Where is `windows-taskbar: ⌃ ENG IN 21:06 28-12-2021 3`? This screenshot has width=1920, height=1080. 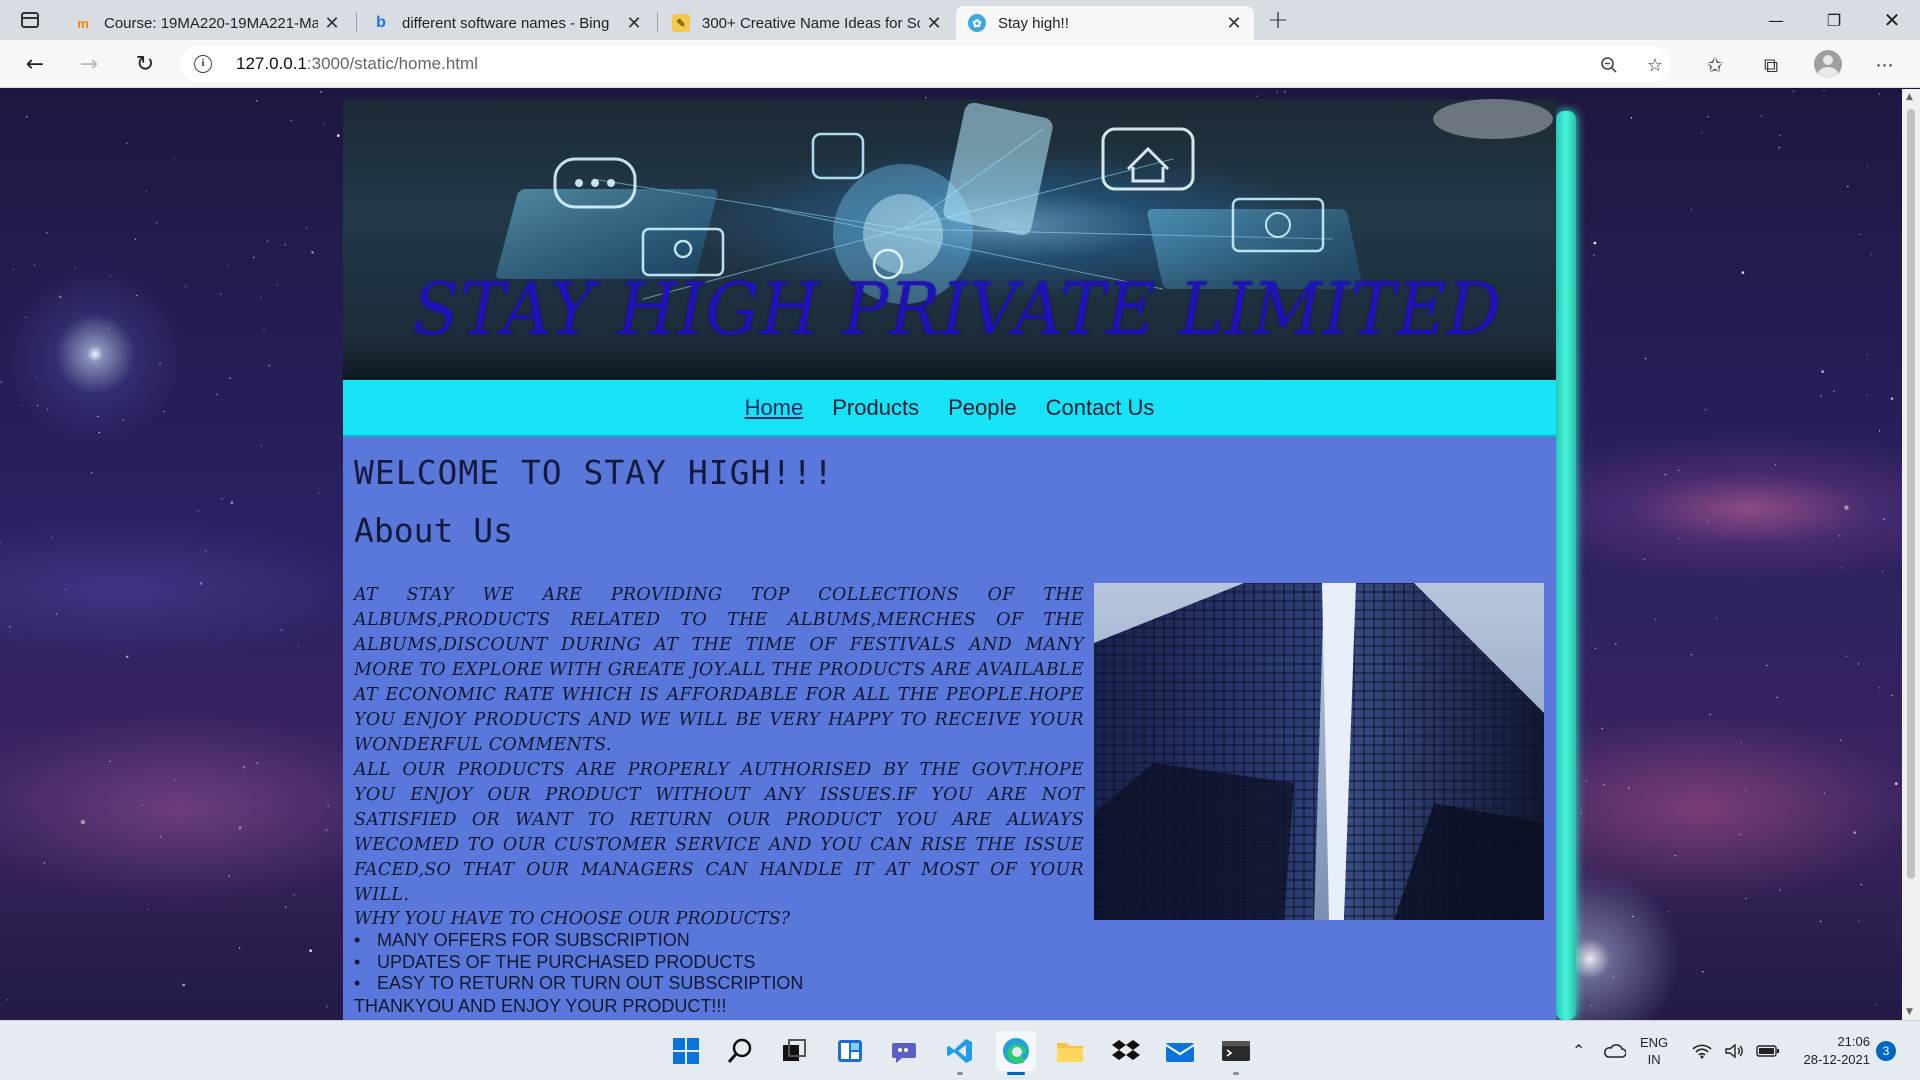 windows-taskbar: ⌃ ENG IN 21:06 28-12-2021 3 is located at coordinates (960, 1050).